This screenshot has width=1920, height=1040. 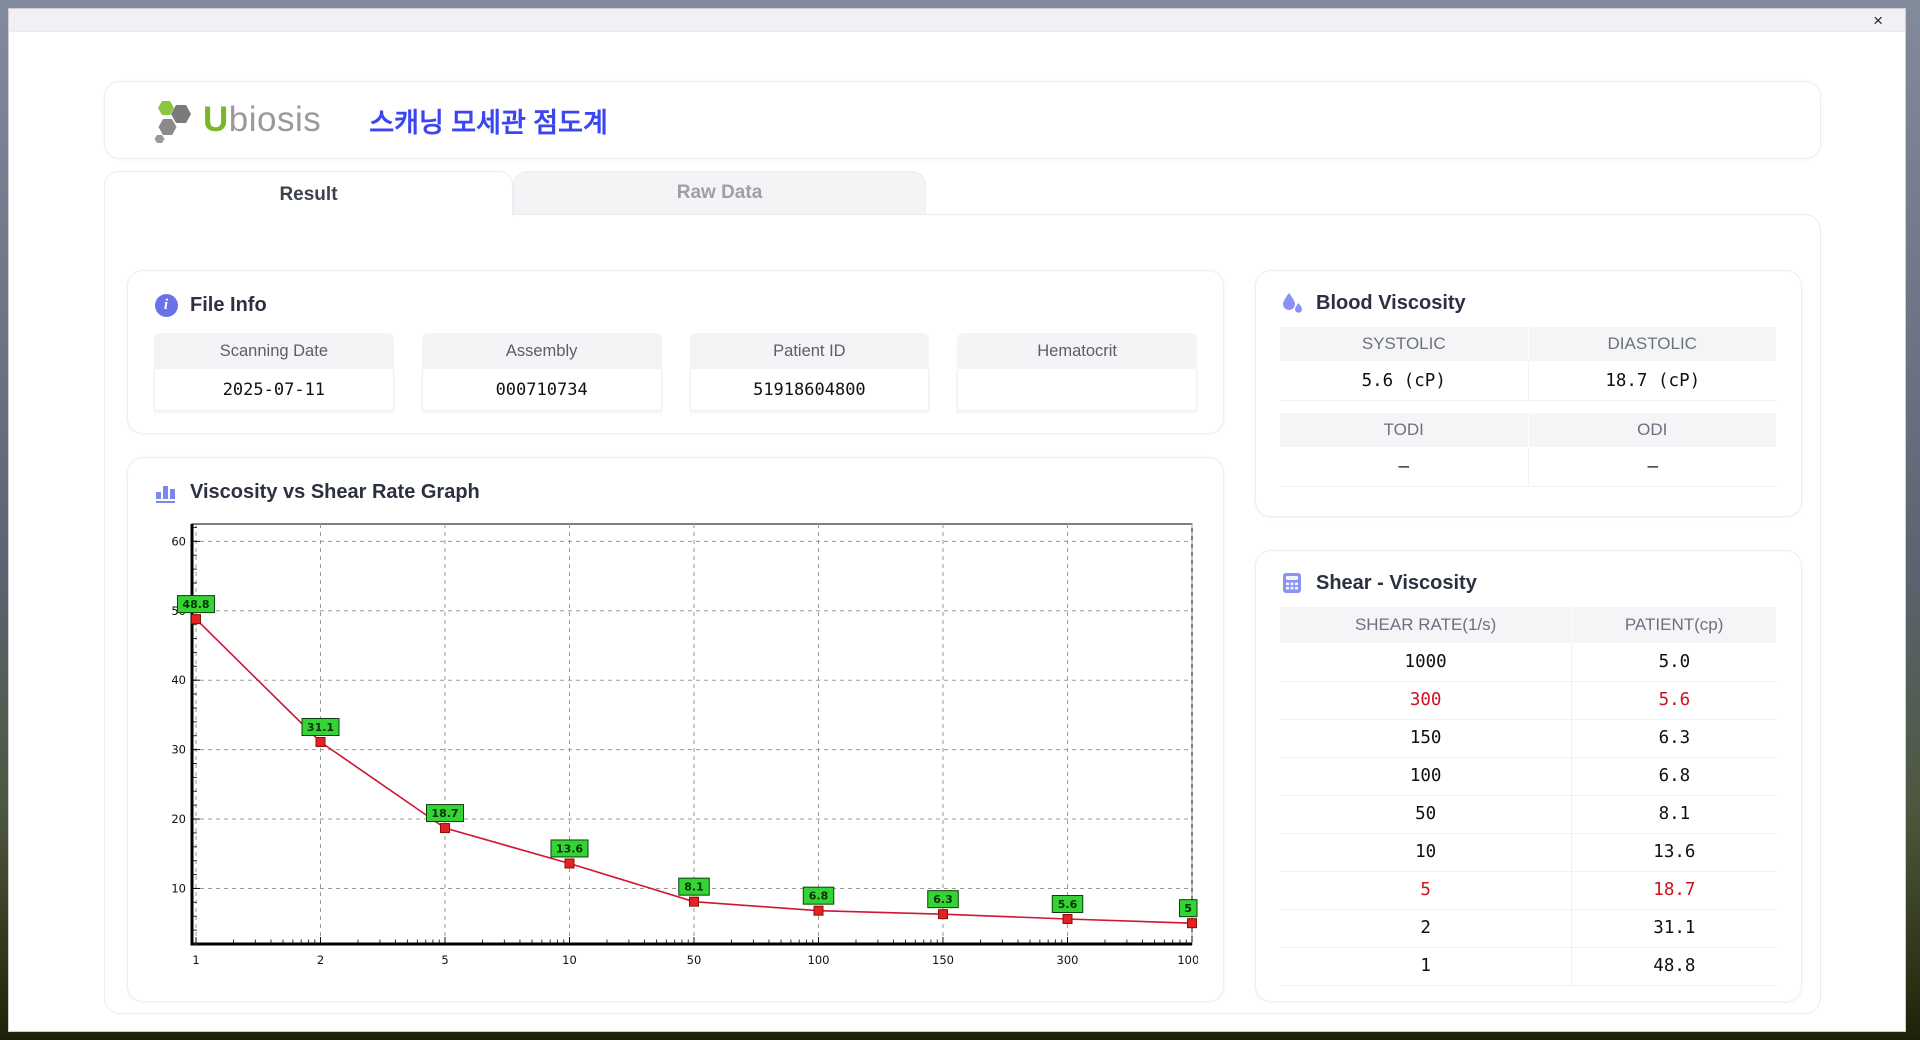 I want to click on patient-viscosity-cell: 8.1, so click(x=1674, y=814).